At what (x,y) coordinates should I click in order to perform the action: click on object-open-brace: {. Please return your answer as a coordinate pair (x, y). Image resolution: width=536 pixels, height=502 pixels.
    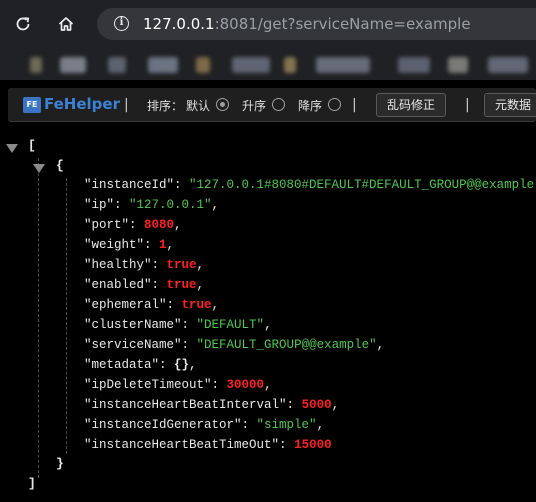
    Looking at the image, I should click on (60, 165).